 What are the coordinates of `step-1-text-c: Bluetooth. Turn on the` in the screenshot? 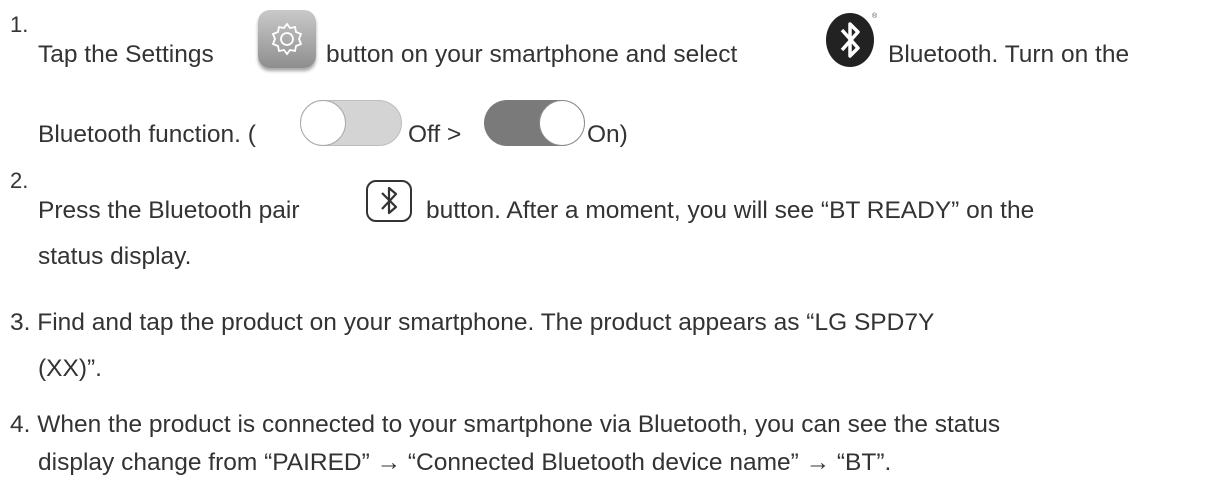 It's located at (1009, 54).